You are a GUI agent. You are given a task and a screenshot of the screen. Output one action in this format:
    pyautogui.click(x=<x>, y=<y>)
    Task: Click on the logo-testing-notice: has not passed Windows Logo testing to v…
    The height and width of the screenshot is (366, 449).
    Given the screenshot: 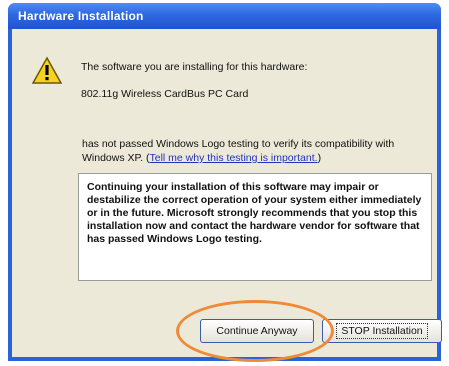 What is the action you would take?
    pyautogui.click(x=252, y=151)
    